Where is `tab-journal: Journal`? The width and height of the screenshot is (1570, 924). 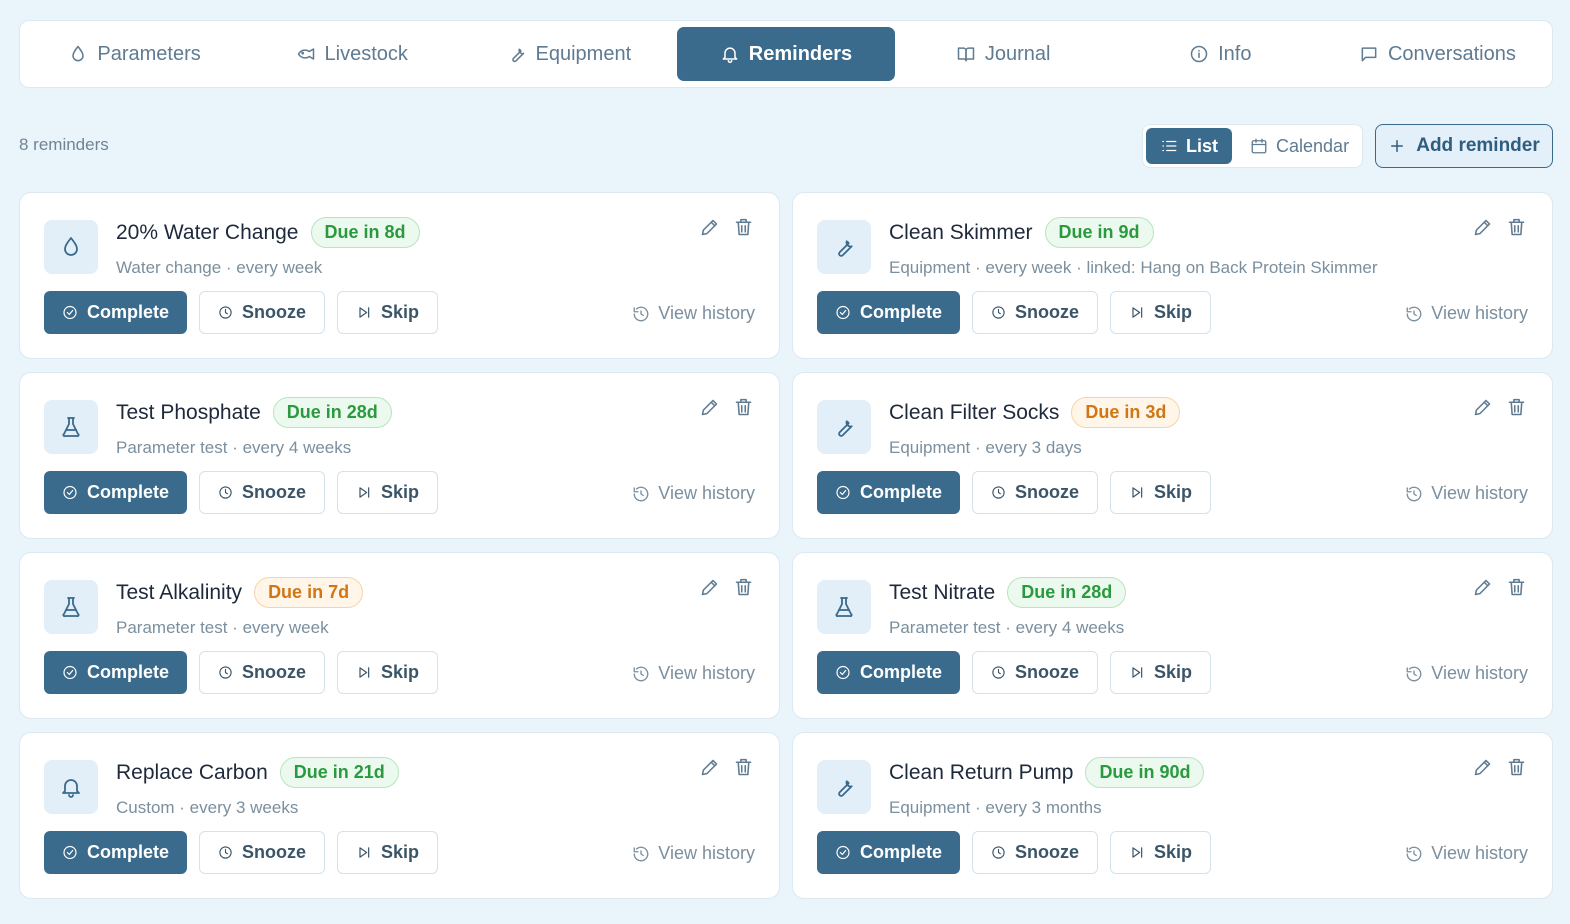
tab-journal: Journal is located at coordinates (1003, 54).